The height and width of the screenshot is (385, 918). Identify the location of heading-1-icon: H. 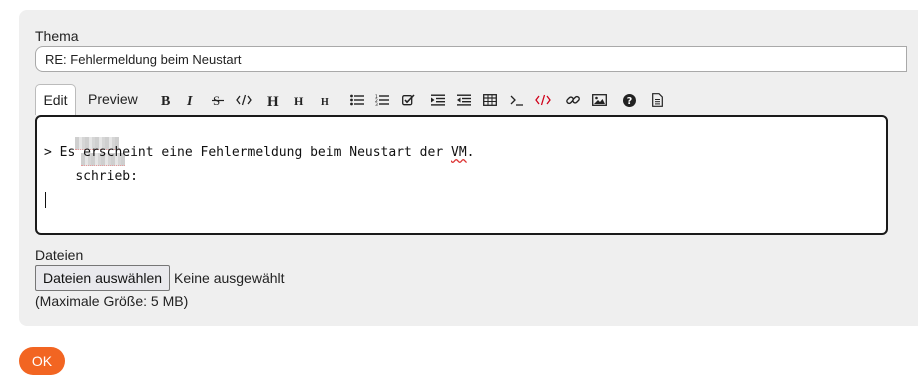
(274, 100).